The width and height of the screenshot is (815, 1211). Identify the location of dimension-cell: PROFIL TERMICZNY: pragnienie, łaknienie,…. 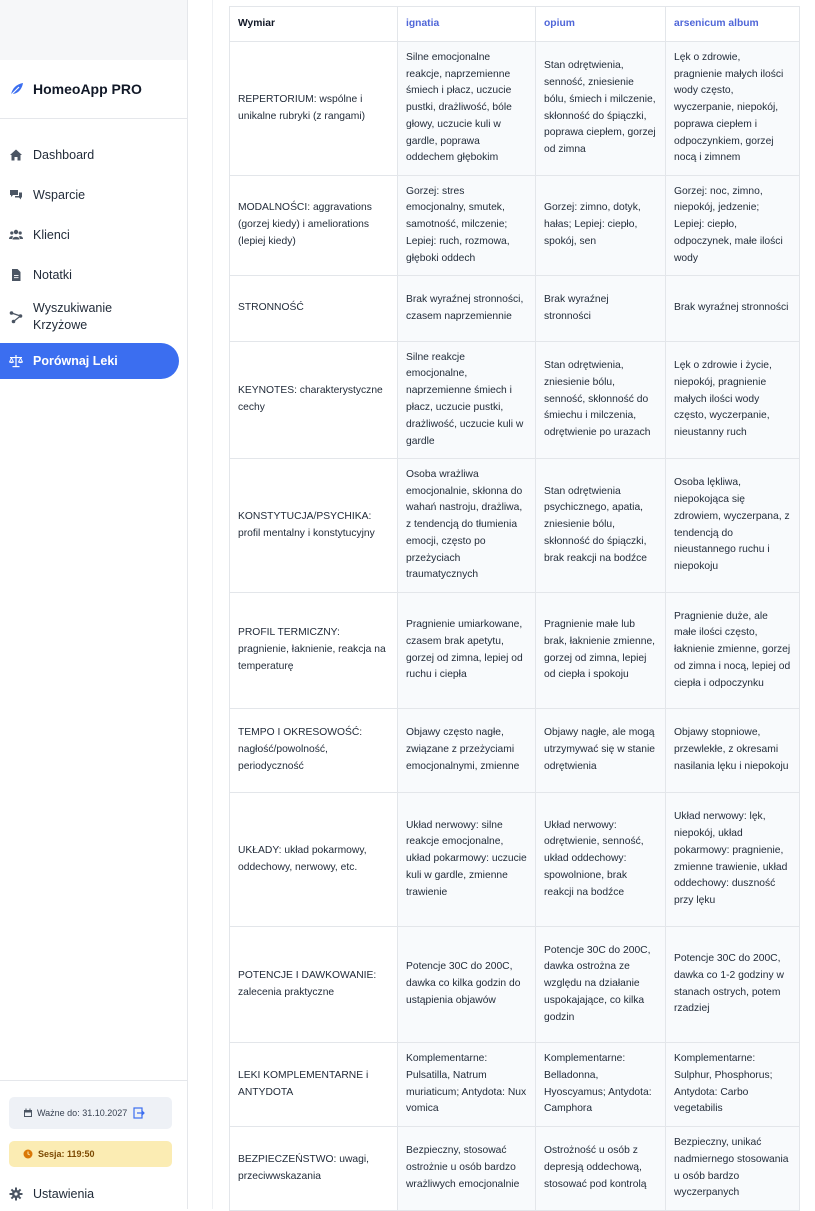
(313, 650).